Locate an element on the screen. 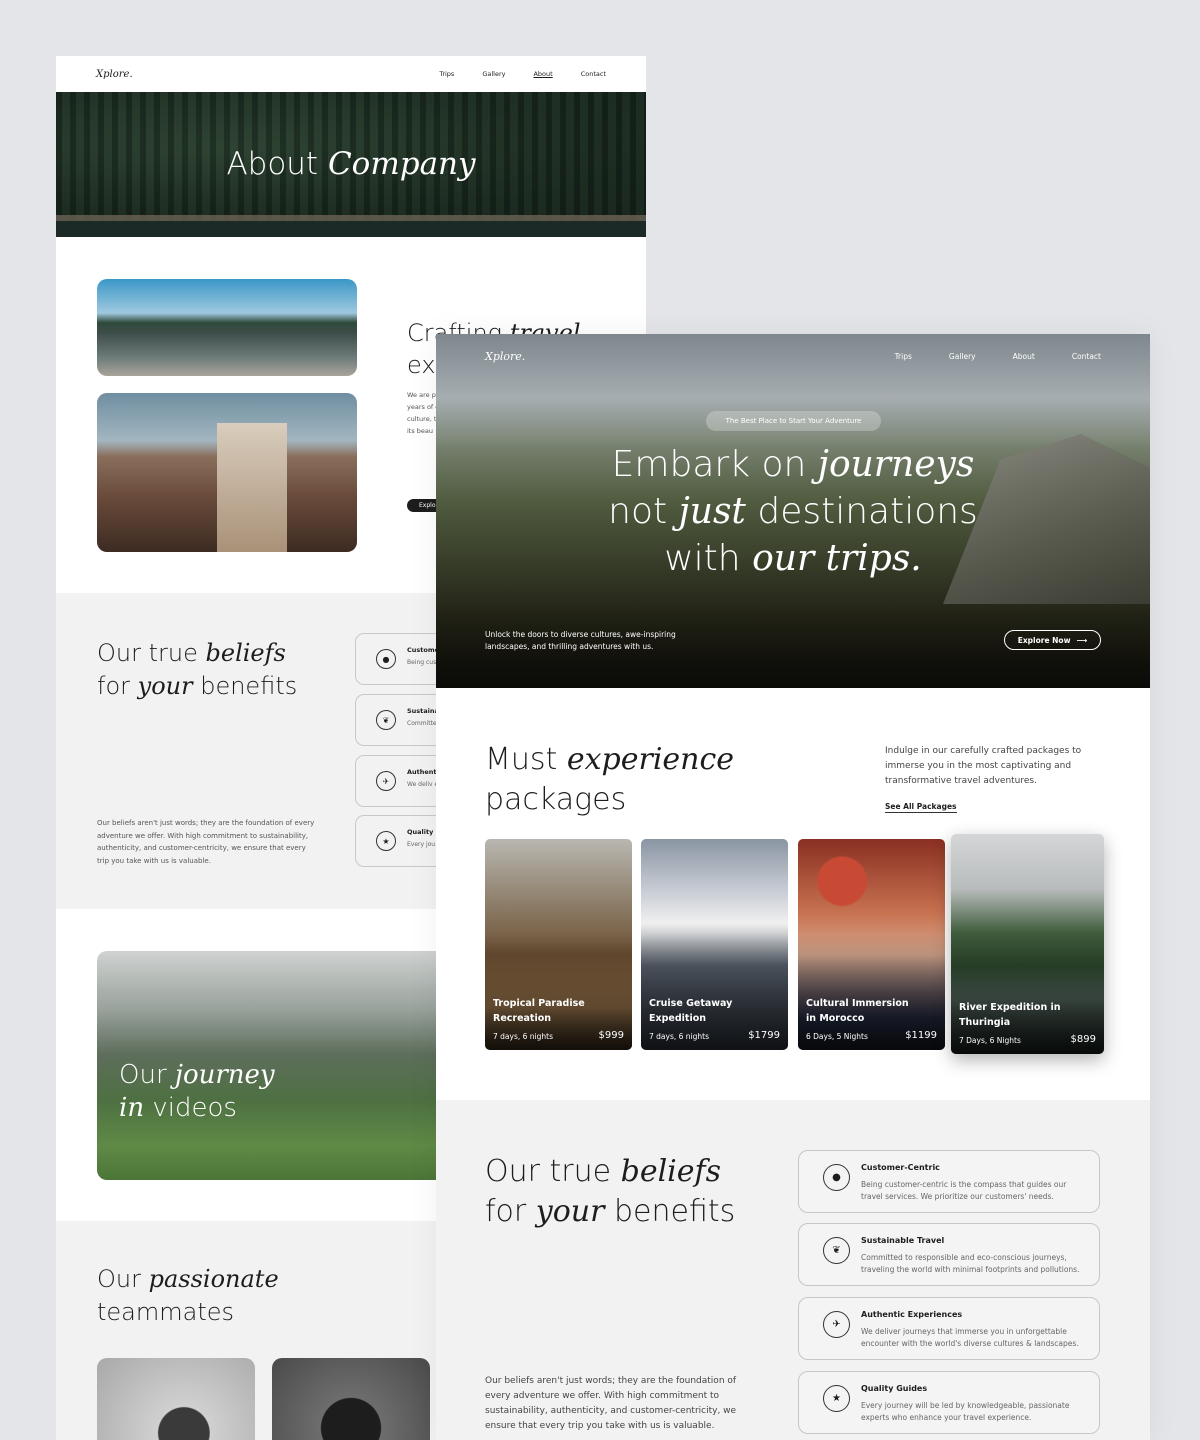 Image resolution: width=1200 pixels, height=1440 pixels. about-hero-title: About Company is located at coordinates (351, 164).